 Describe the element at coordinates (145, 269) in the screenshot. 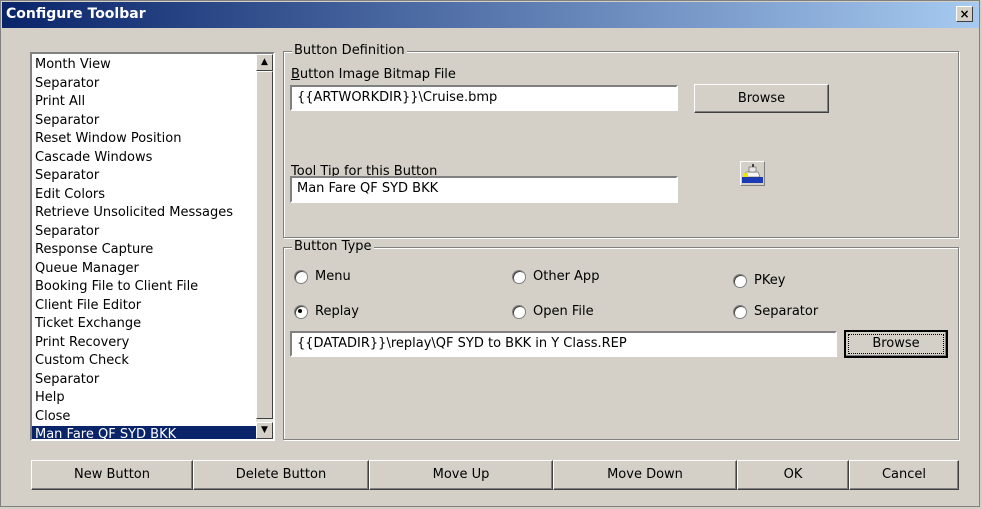

I see `list-item: Queue Manager` at that location.